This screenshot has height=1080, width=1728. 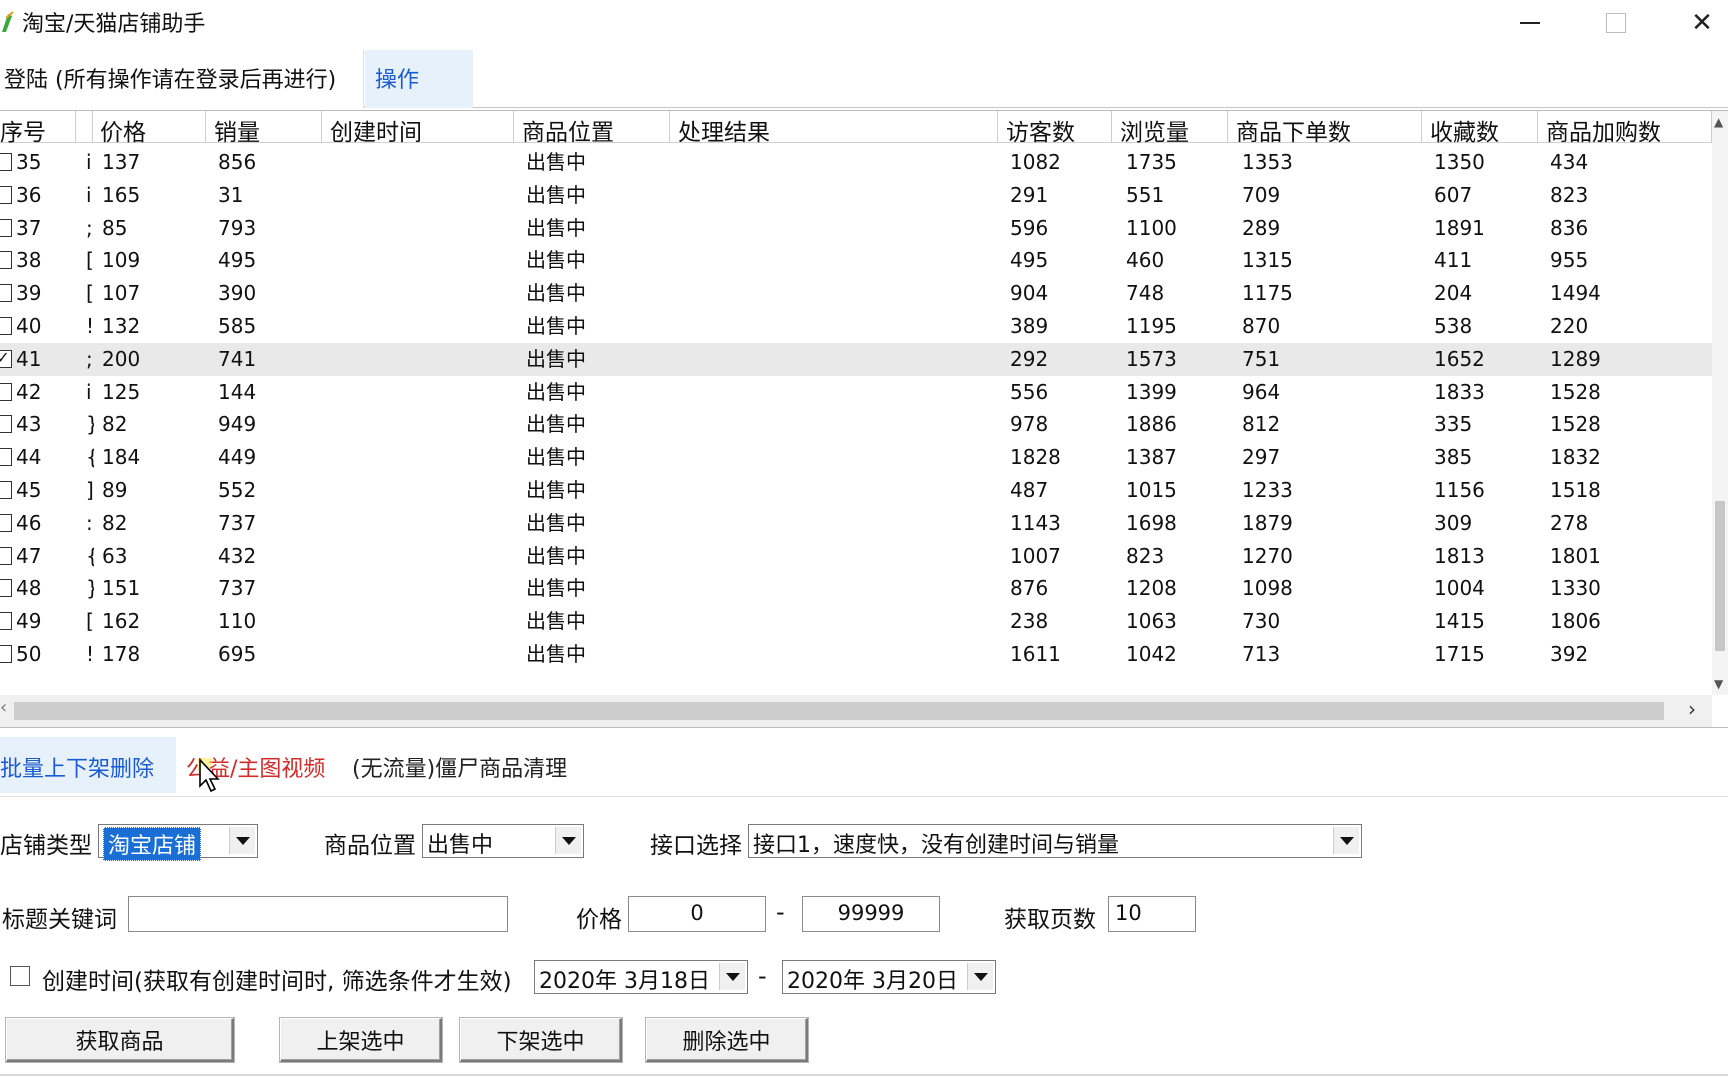 I want to click on delete-selected-button: 删除选中, so click(x=727, y=1040).